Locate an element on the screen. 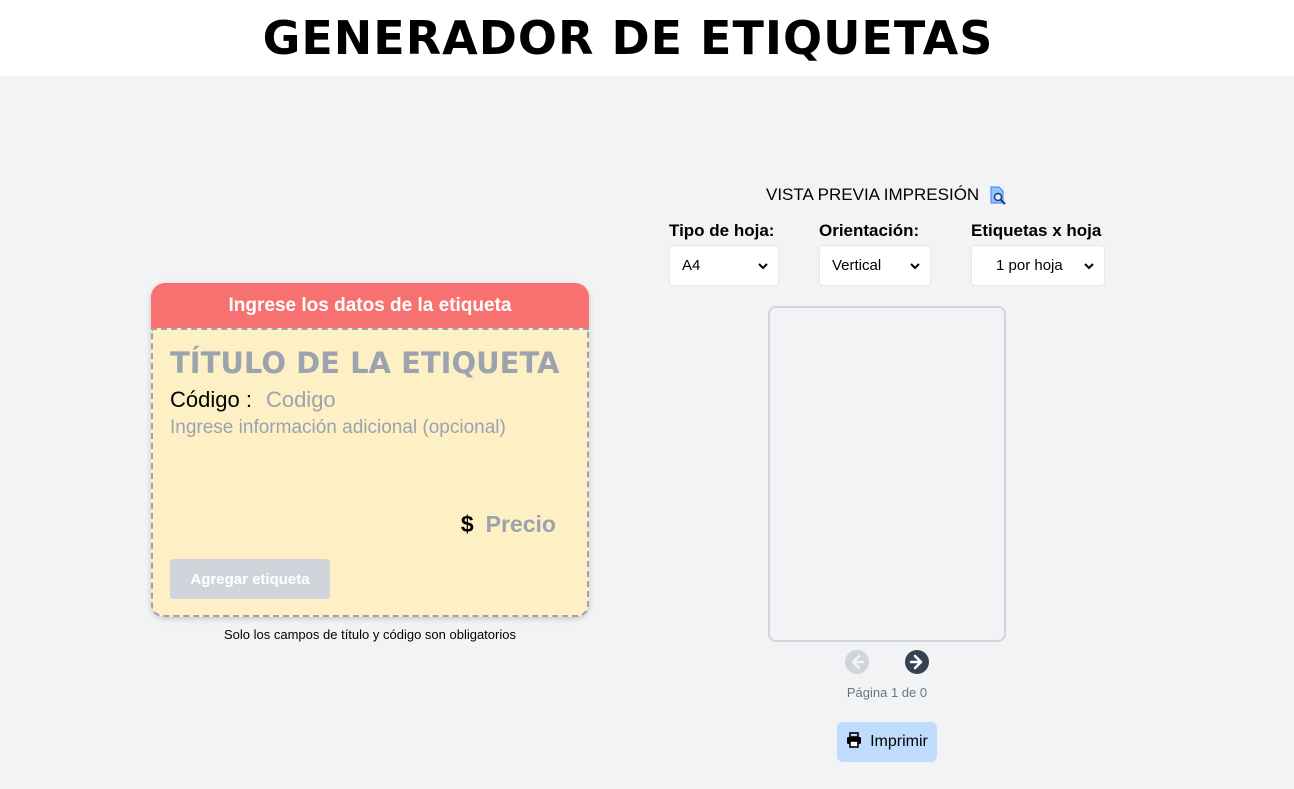 This screenshot has height=789, width=1294. arrow-left-icon is located at coordinates (857, 662).